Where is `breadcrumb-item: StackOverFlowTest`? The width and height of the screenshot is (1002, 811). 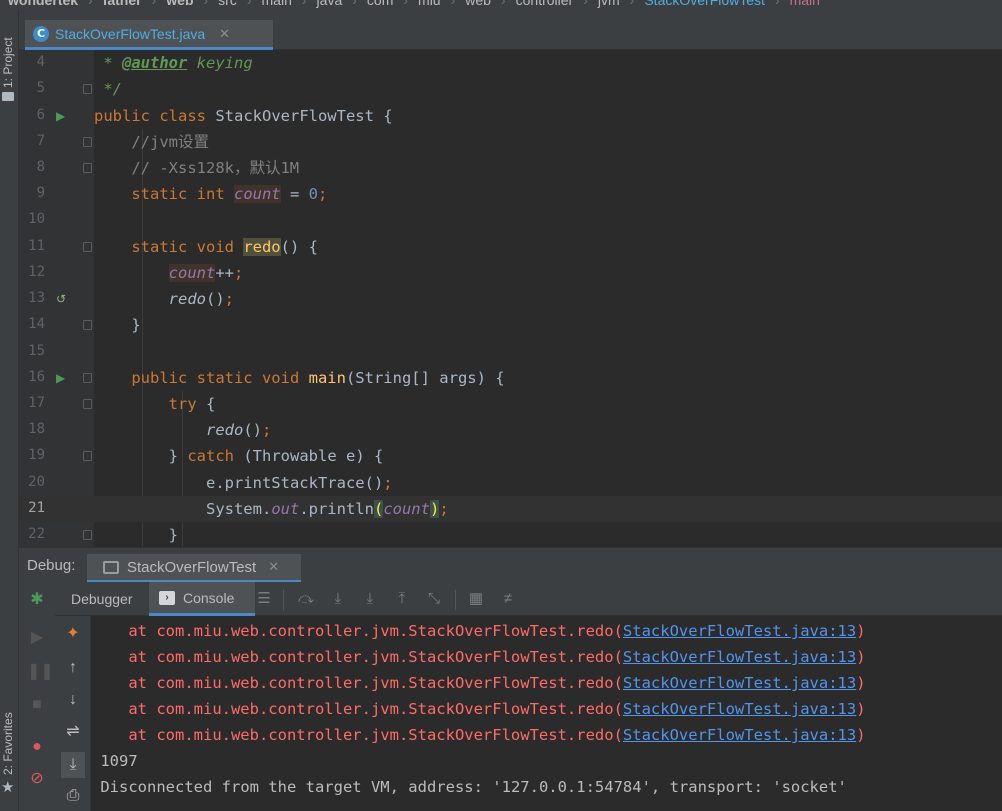 breadcrumb-item: StackOverFlowTest is located at coordinates (704, 4).